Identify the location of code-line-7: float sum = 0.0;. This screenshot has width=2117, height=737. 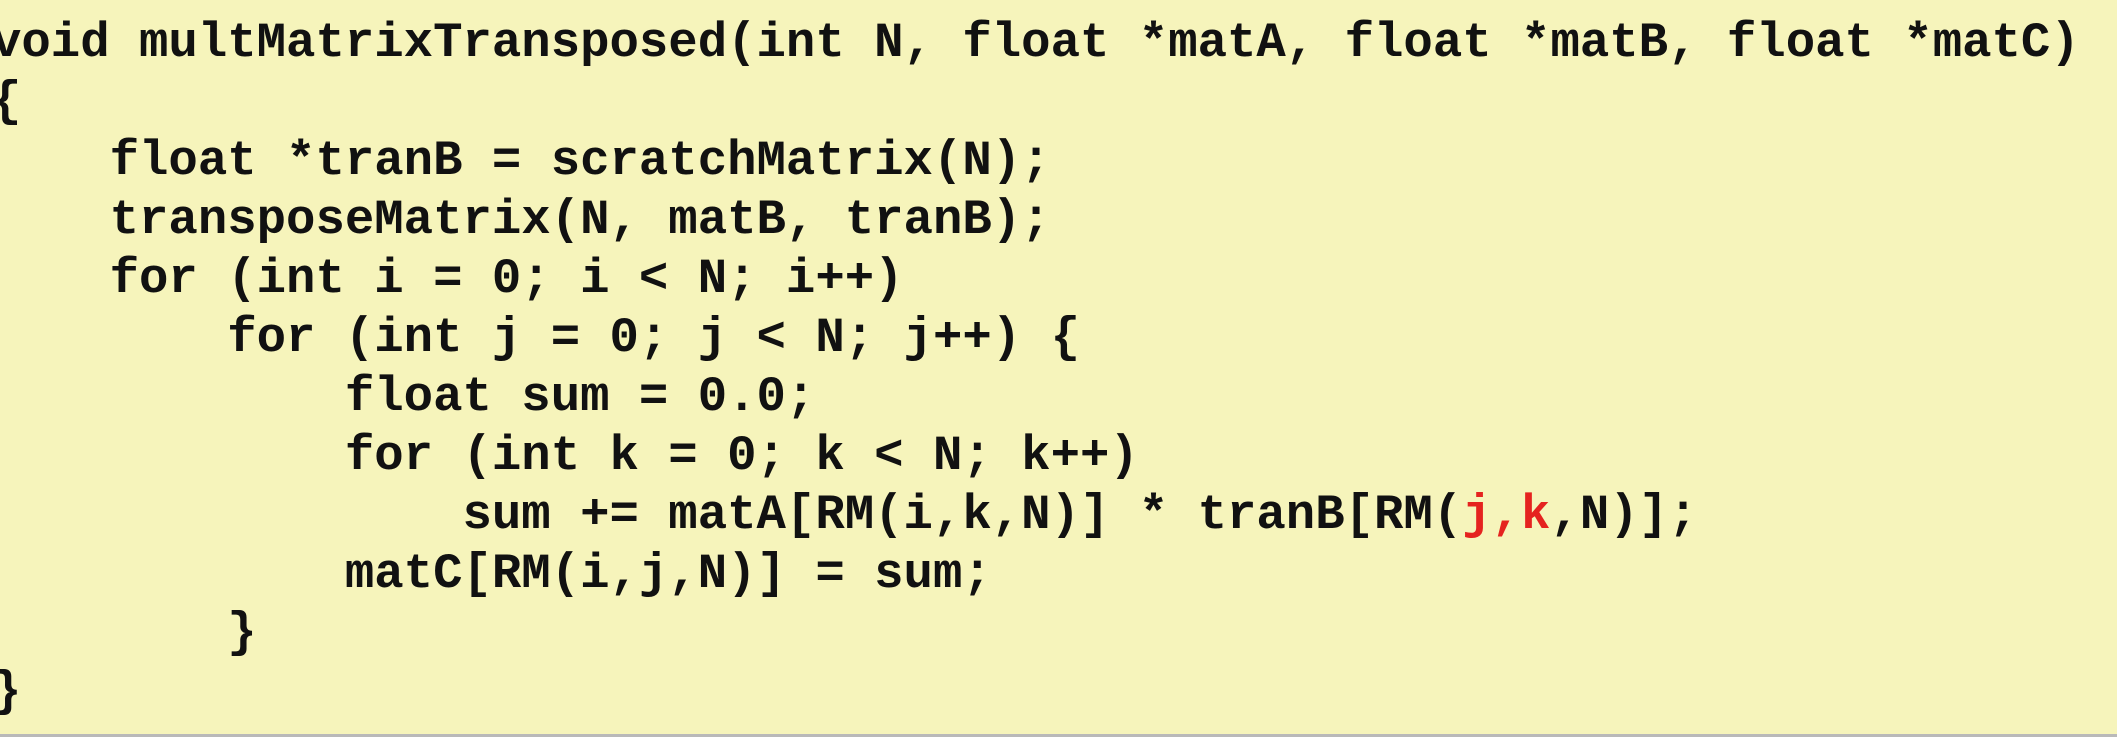
(408, 397).